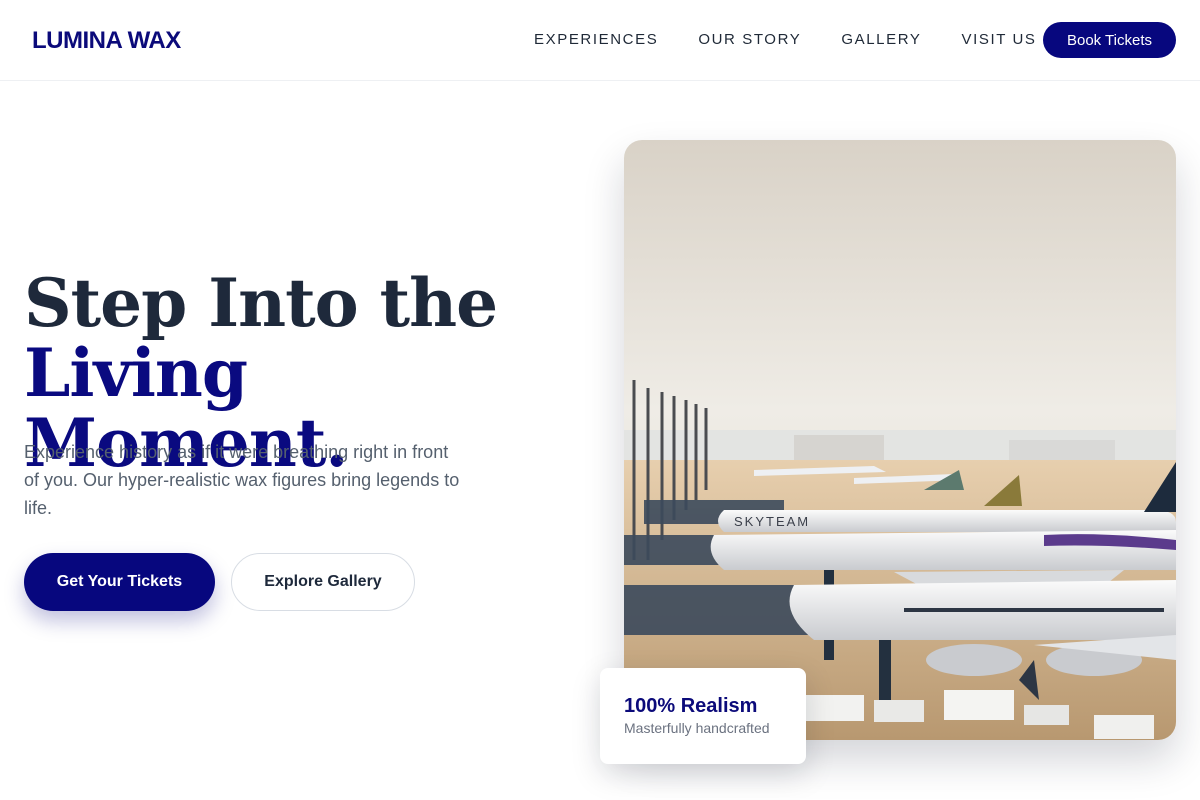 The width and height of the screenshot is (1200, 800). What do you see at coordinates (691, 706) in the screenshot?
I see `stat-title: 100% Realism` at bounding box center [691, 706].